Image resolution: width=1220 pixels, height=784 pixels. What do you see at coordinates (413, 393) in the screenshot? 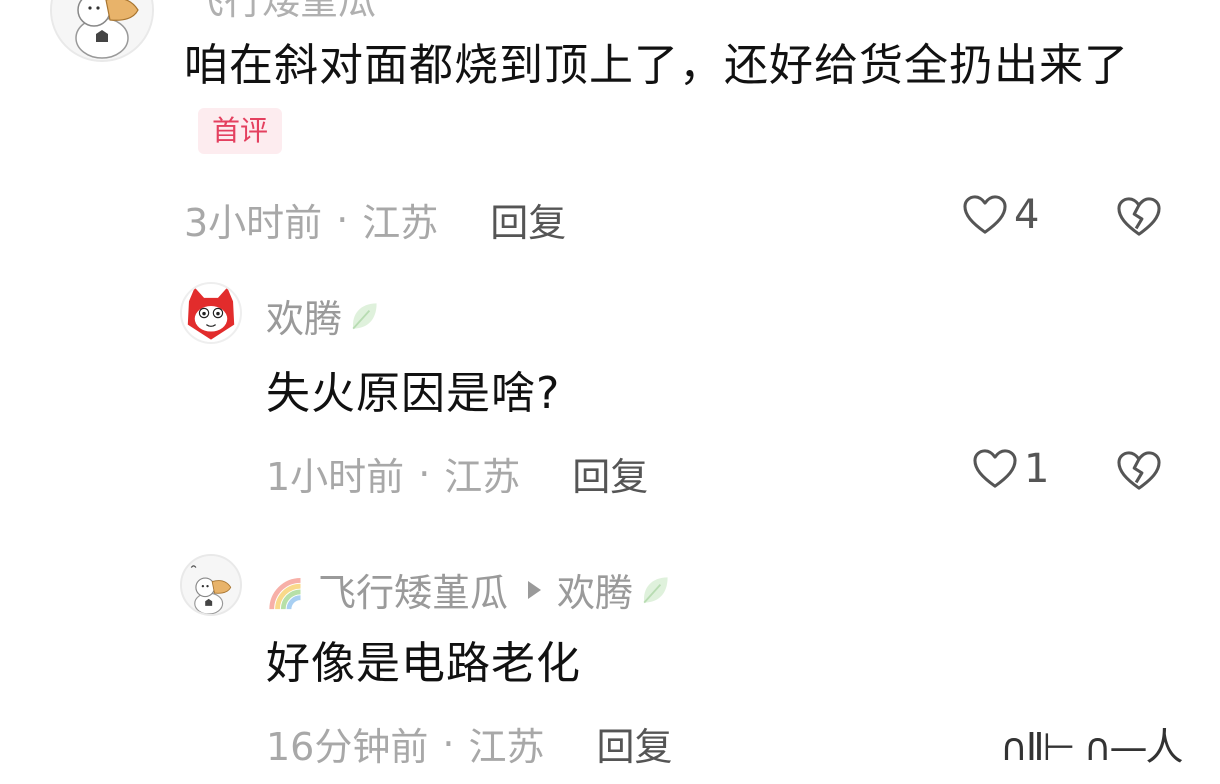
I see `reply1-text: 失火原因是啥?` at bounding box center [413, 393].